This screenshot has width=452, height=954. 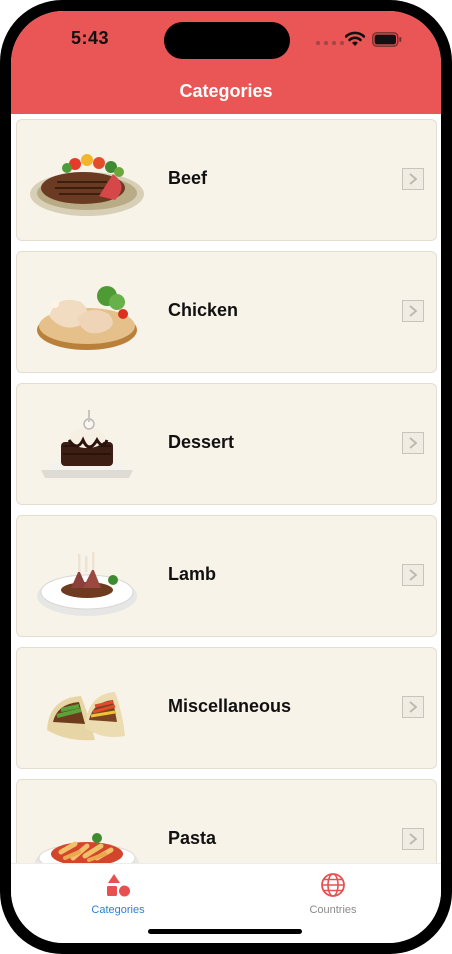 I want to click on battery-icon, so click(x=387, y=39).